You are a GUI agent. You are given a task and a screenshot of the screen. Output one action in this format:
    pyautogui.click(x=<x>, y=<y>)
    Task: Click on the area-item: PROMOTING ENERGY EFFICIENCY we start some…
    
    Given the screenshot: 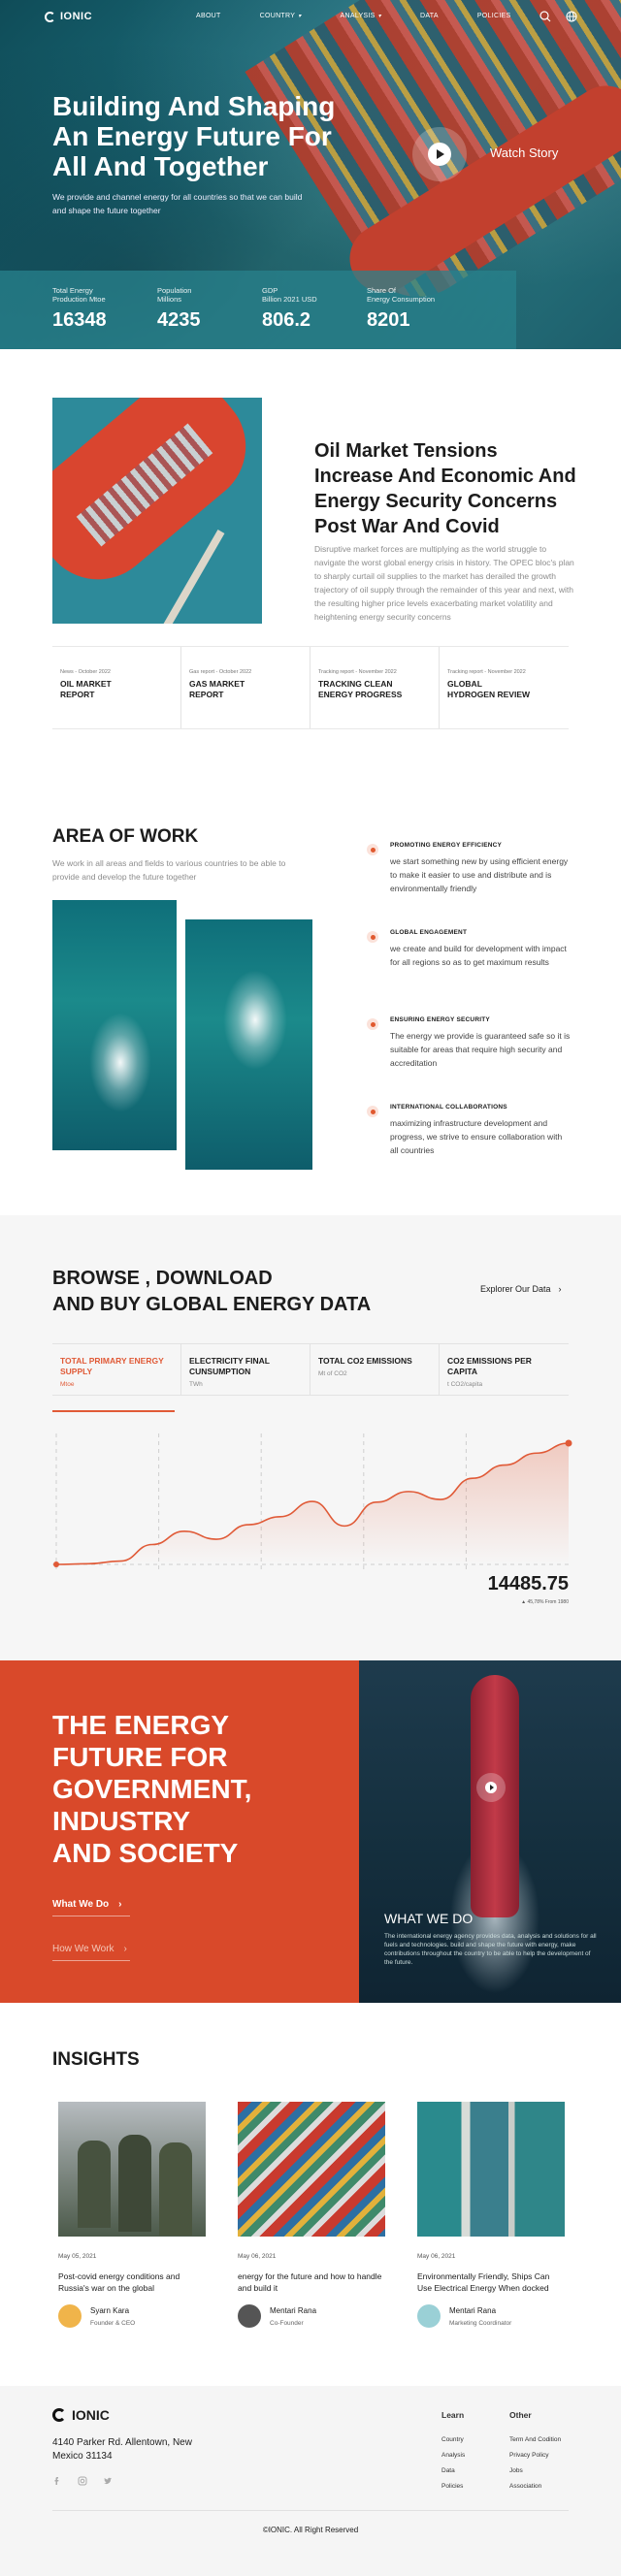 What is the action you would take?
    pyautogui.click(x=469, y=885)
    